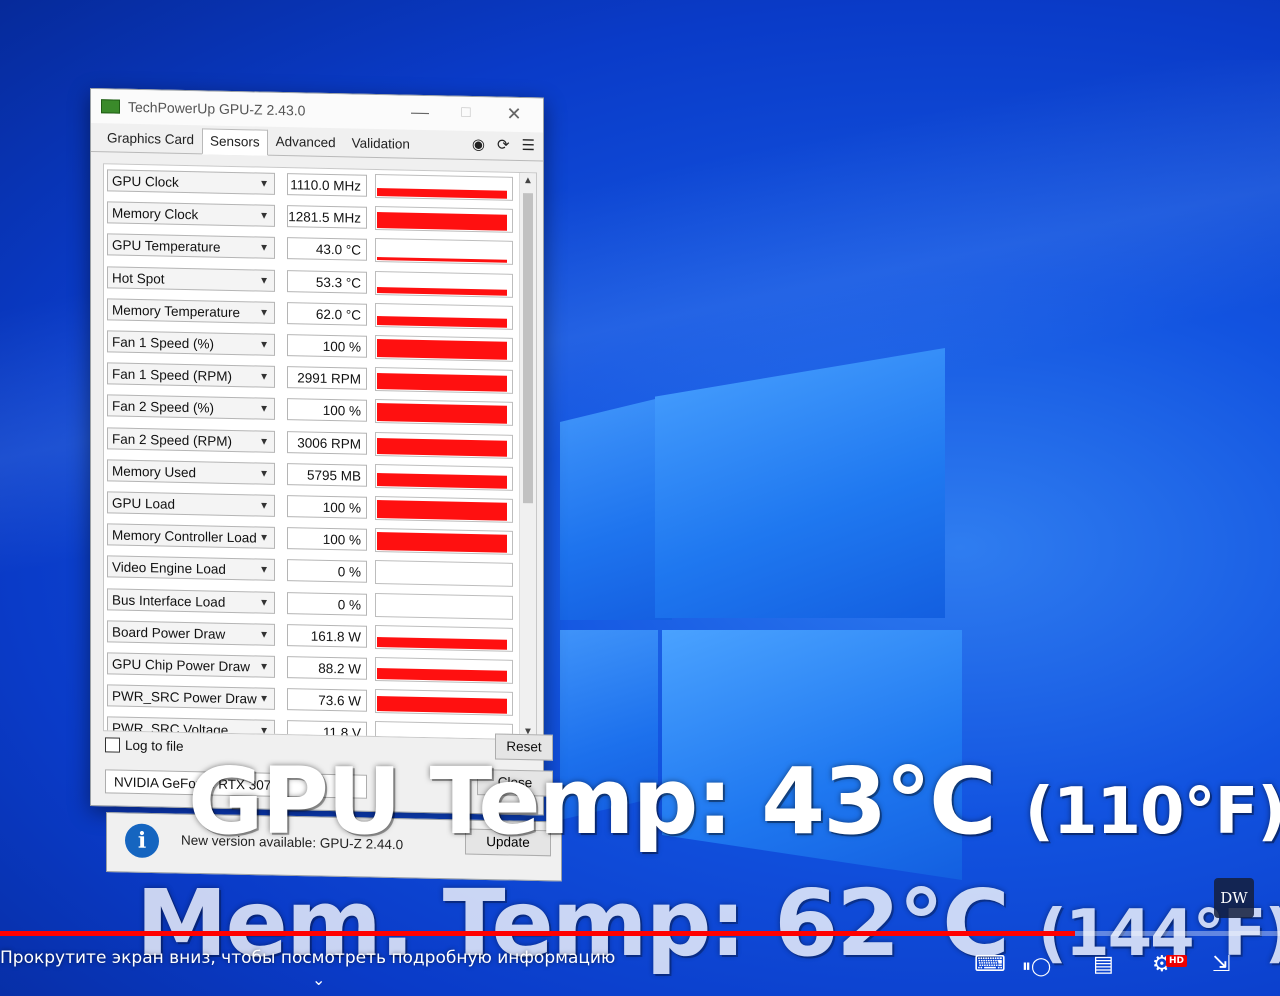 The height and width of the screenshot is (996, 1280). What do you see at coordinates (1036, 966) in the screenshot?
I see `autoplay-toggle-icon: ⏸◯` at bounding box center [1036, 966].